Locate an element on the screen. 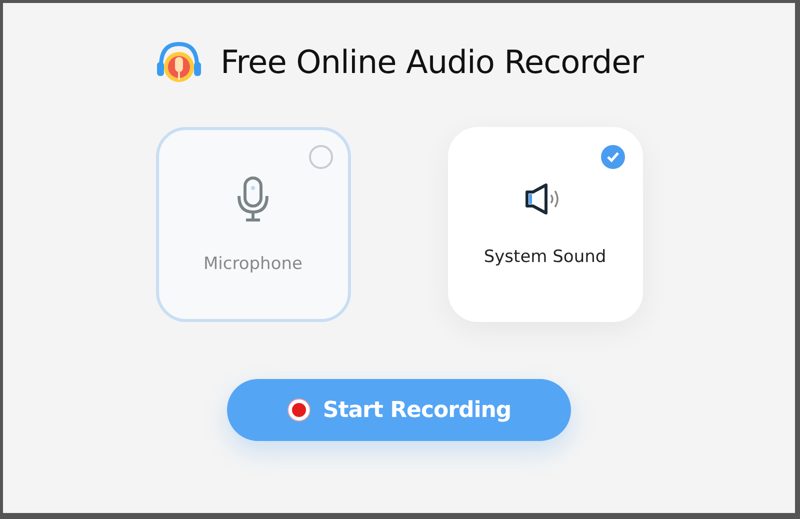 This screenshot has height=519, width=800. radio-circle-icon is located at coordinates (320, 157).